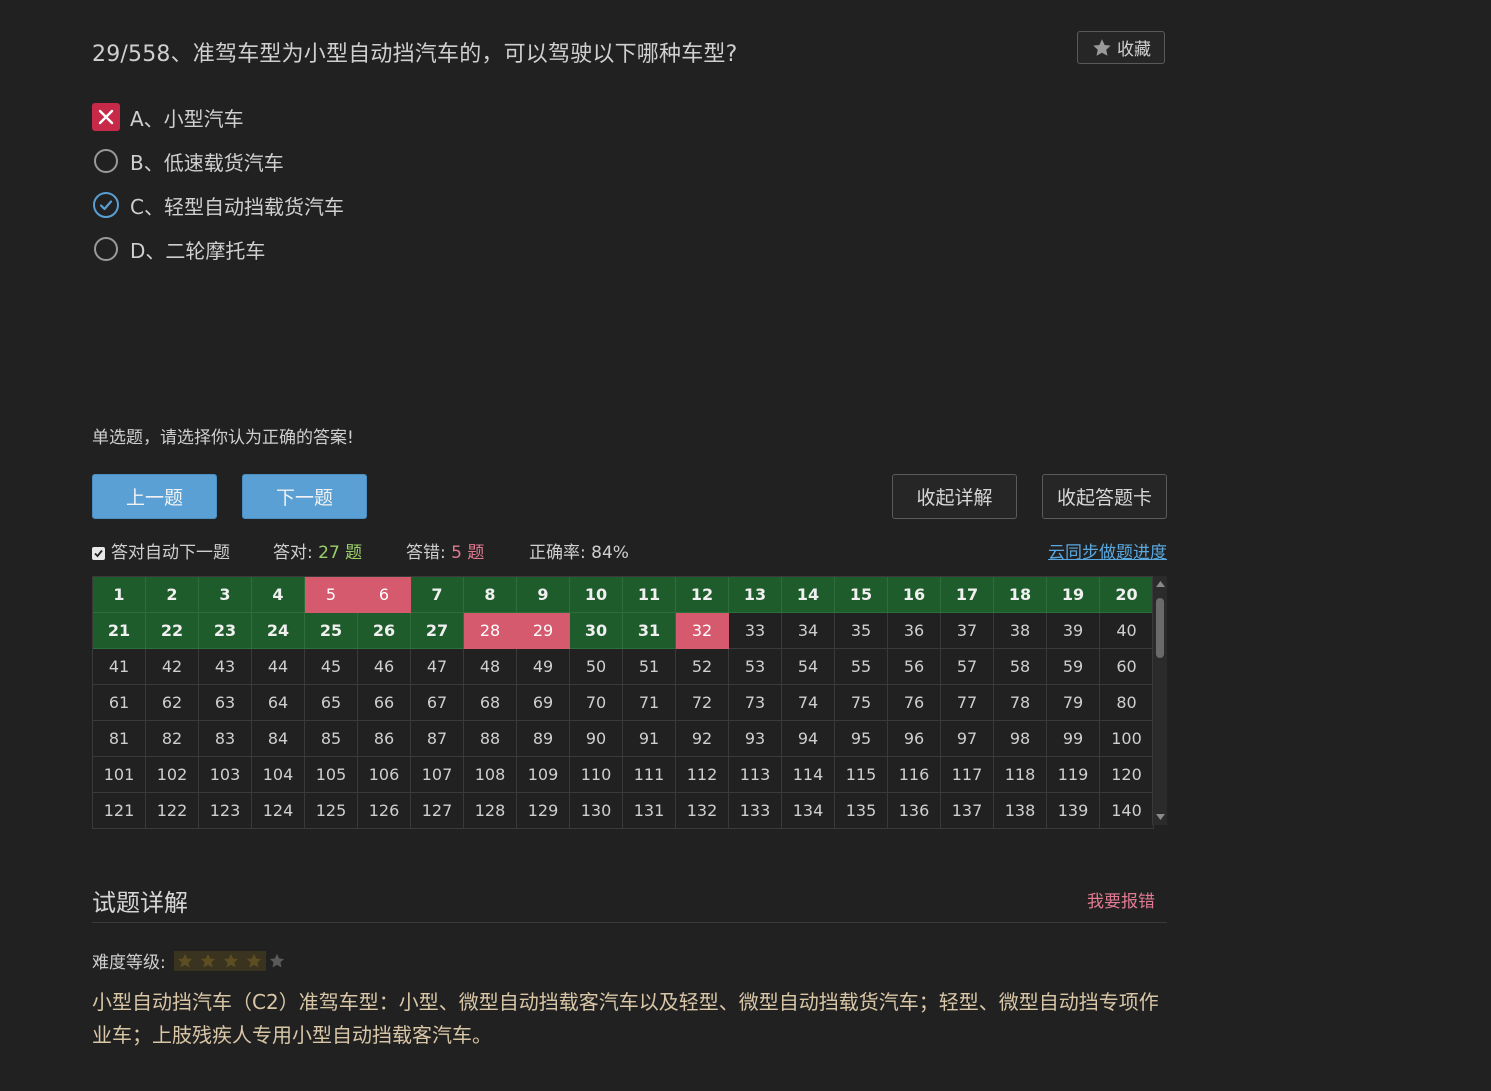 The width and height of the screenshot is (1491, 1091). Describe the element at coordinates (755, 739) in the screenshot. I see `question-number-cell: 93` at that location.